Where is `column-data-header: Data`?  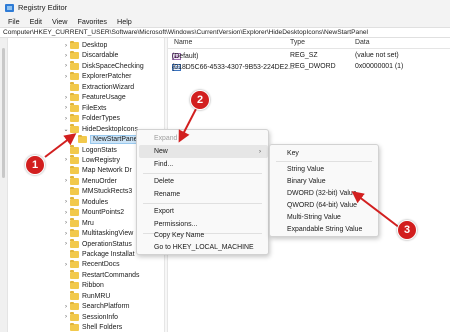
column-data-header: Data is located at coordinates (362, 42).